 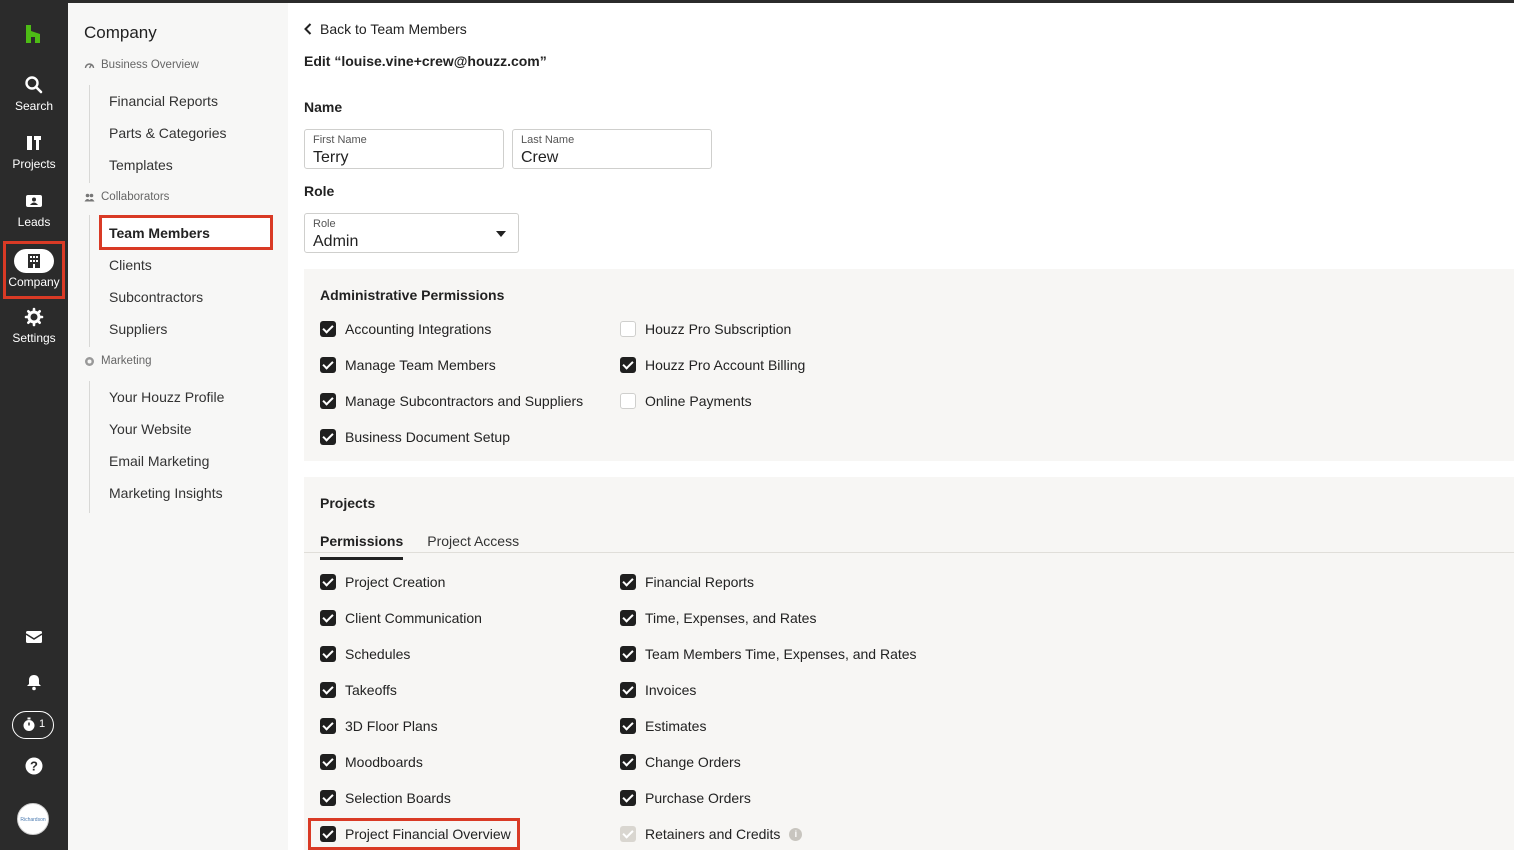 What do you see at coordinates (412, 295) in the screenshot?
I see `admin-permissions-title: Administrative Permissions` at bounding box center [412, 295].